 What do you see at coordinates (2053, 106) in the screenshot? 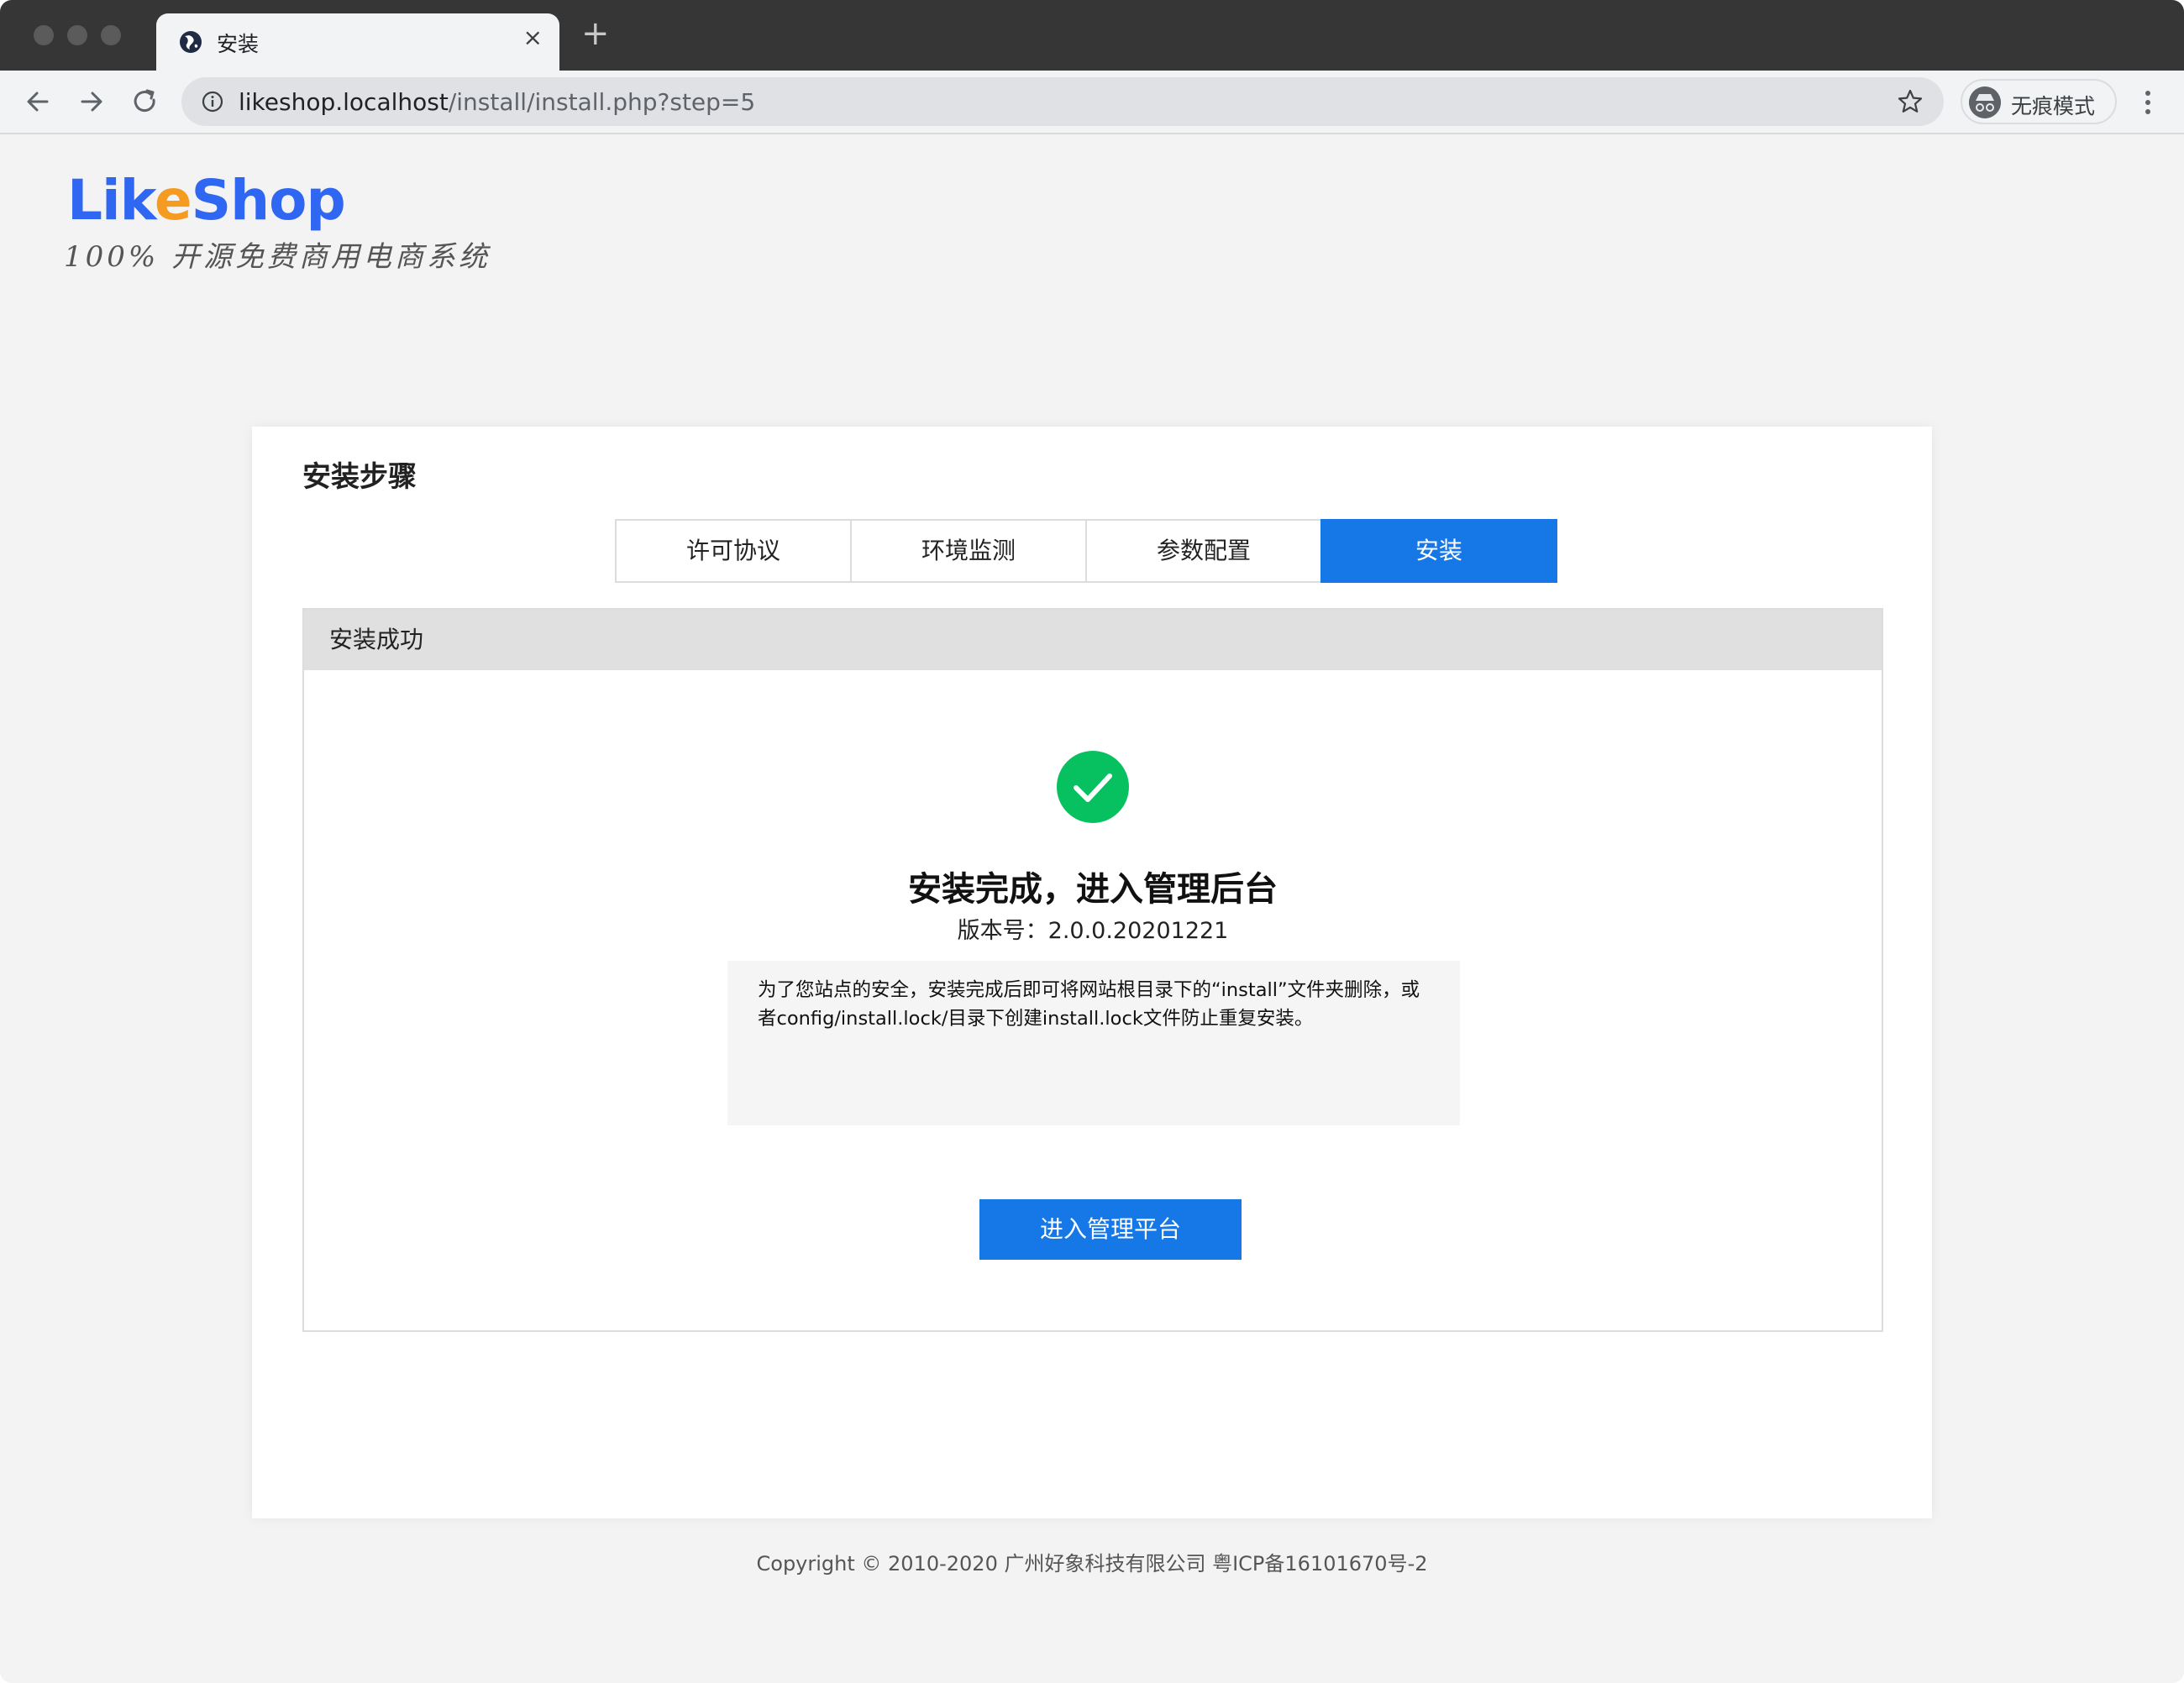
I see `incognito-label: 无痕模式` at bounding box center [2053, 106].